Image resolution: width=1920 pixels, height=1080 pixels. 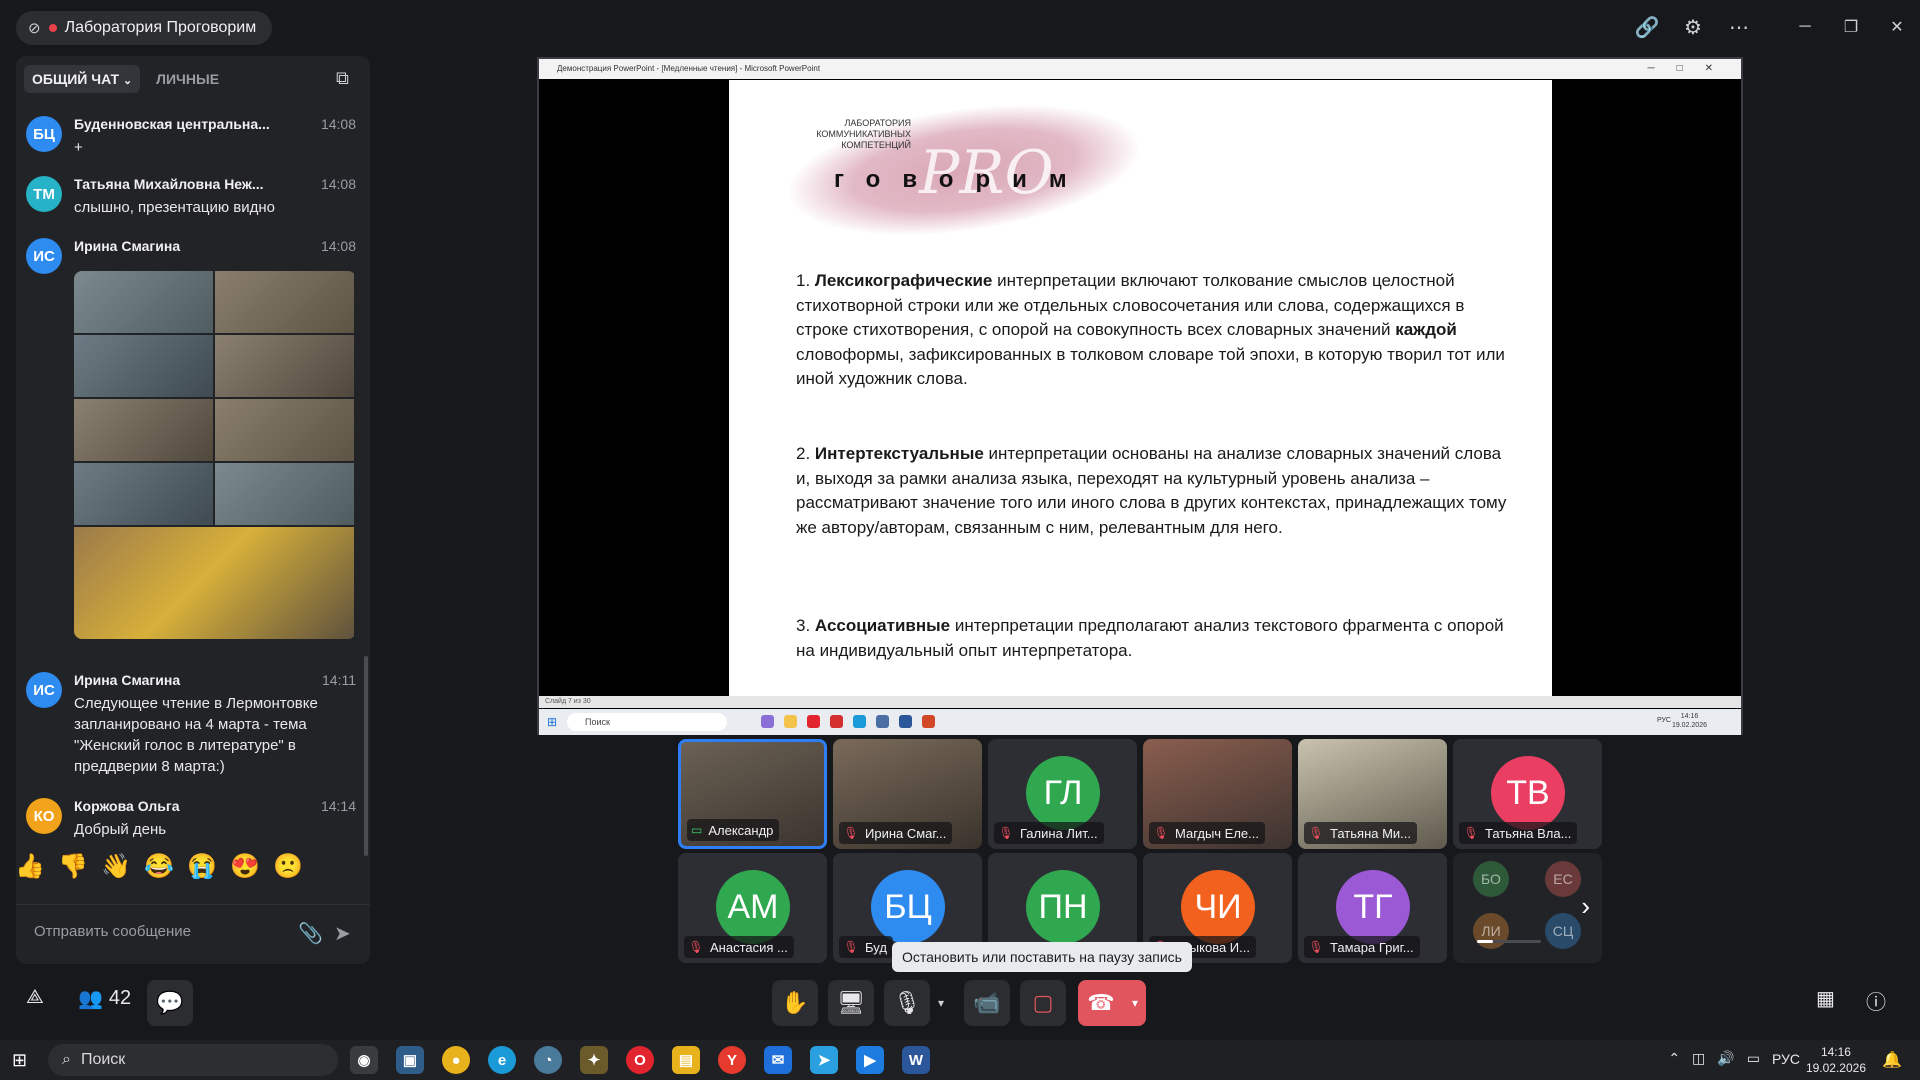 I want to click on more-participants-tile: БО ЕС ЛИ СЦ ›, so click(x=1527, y=908).